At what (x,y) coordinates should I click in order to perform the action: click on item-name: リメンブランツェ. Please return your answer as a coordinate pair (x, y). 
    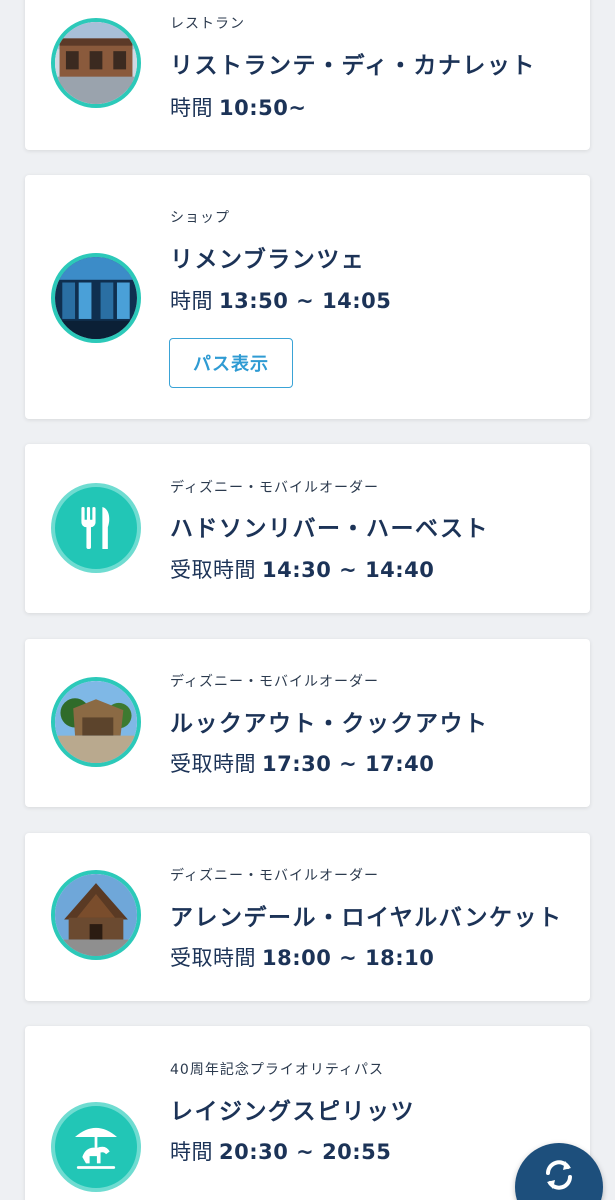
    Looking at the image, I should click on (268, 260).